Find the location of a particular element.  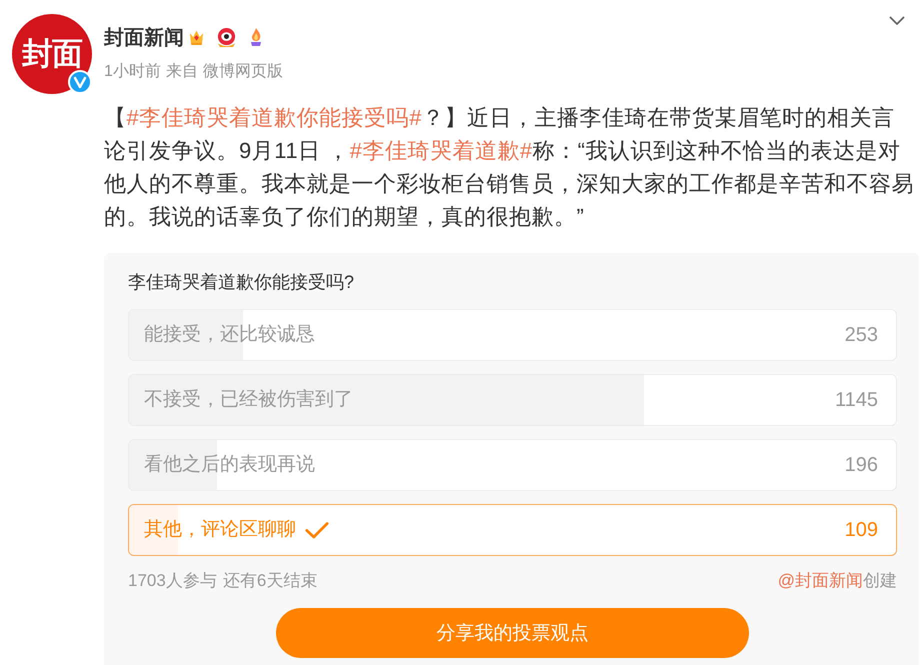

poll-option: 其他，评论区聊聊 109 is located at coordinates (512, 530).